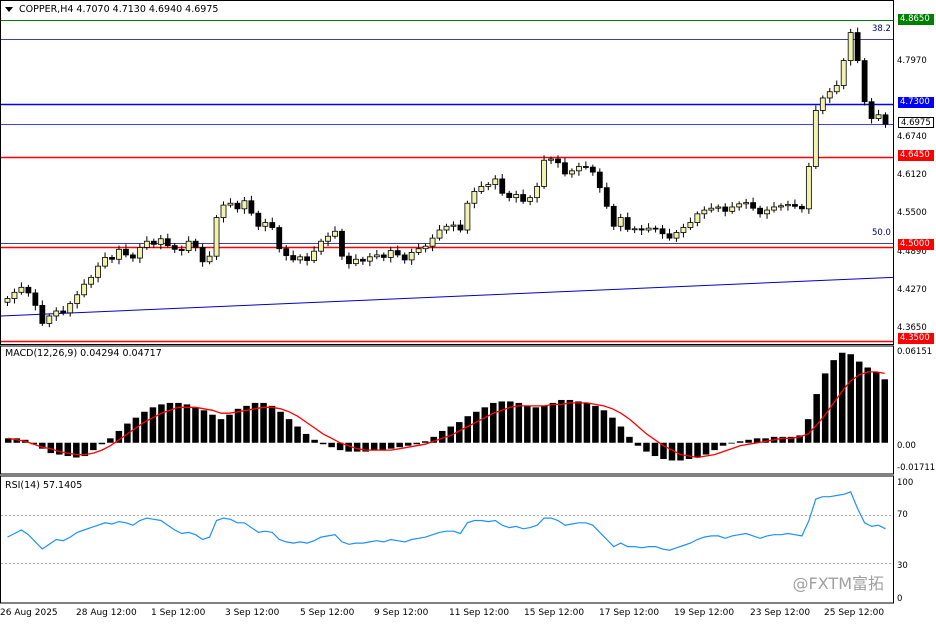 This screenshot has width=936, height=624. What do you see at coordinates (912, 61) in the screenshot?
I see `price-tick-4.7970: 4.7970` at bounding box center [912, 61].